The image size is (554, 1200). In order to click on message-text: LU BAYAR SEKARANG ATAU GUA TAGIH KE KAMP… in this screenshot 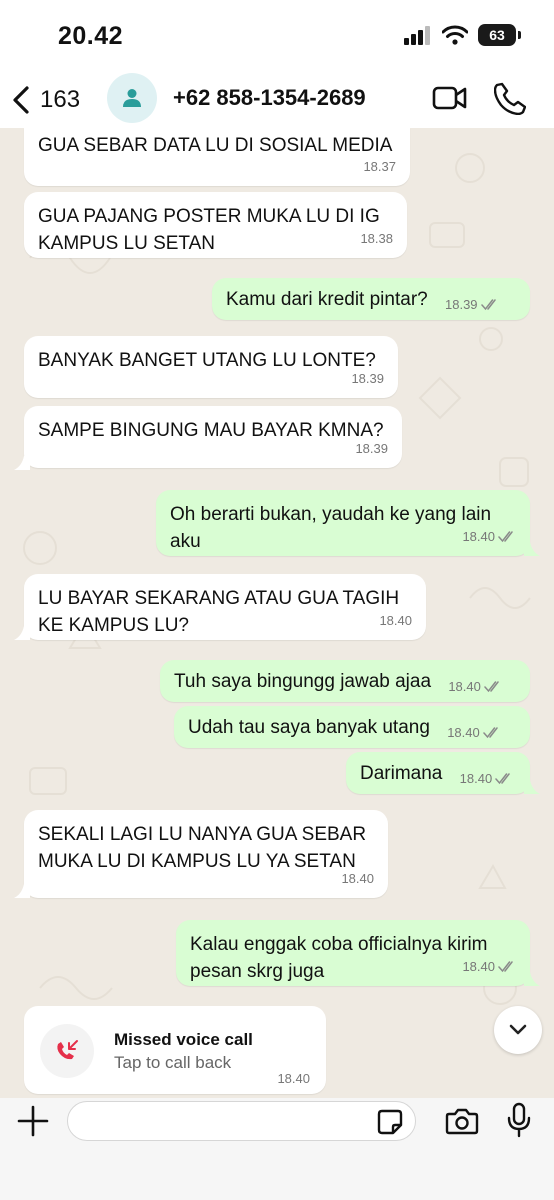, I will do `click(219, 612)`.